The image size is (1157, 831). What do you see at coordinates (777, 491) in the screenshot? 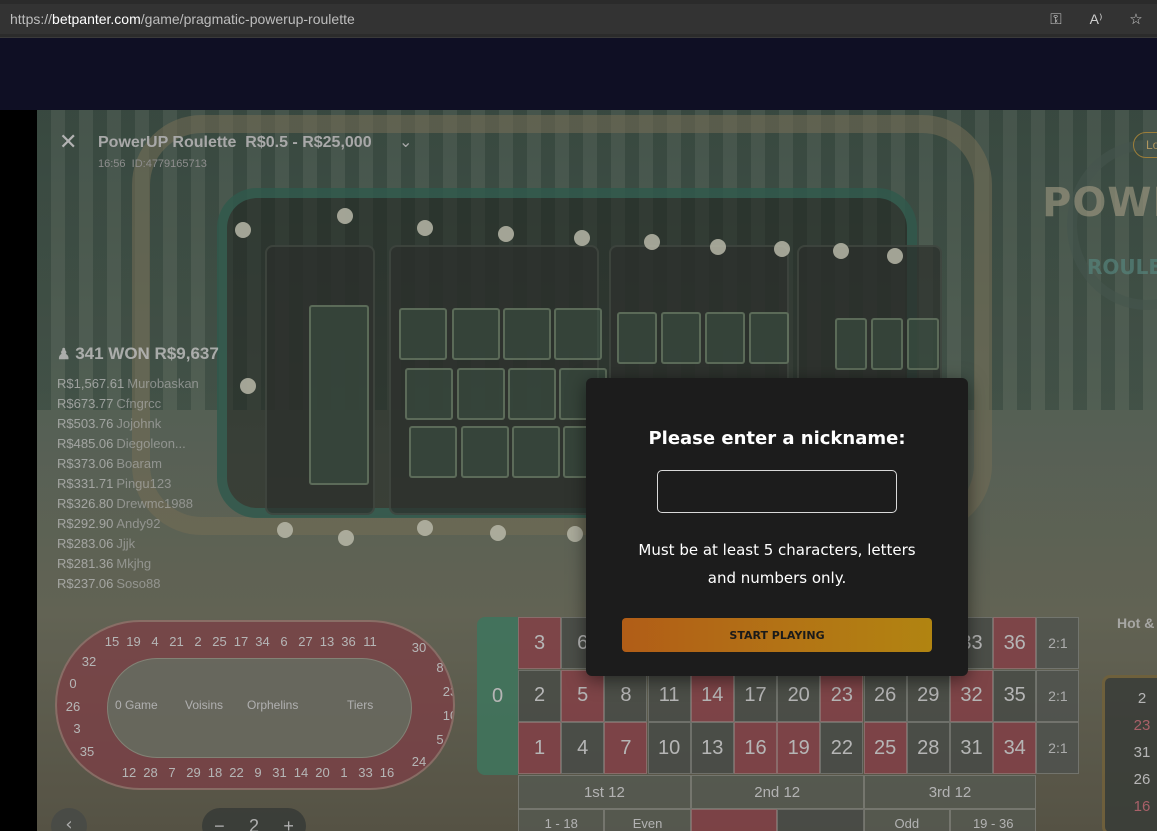
I see `nickname-input` at bounding box center [777, 491].